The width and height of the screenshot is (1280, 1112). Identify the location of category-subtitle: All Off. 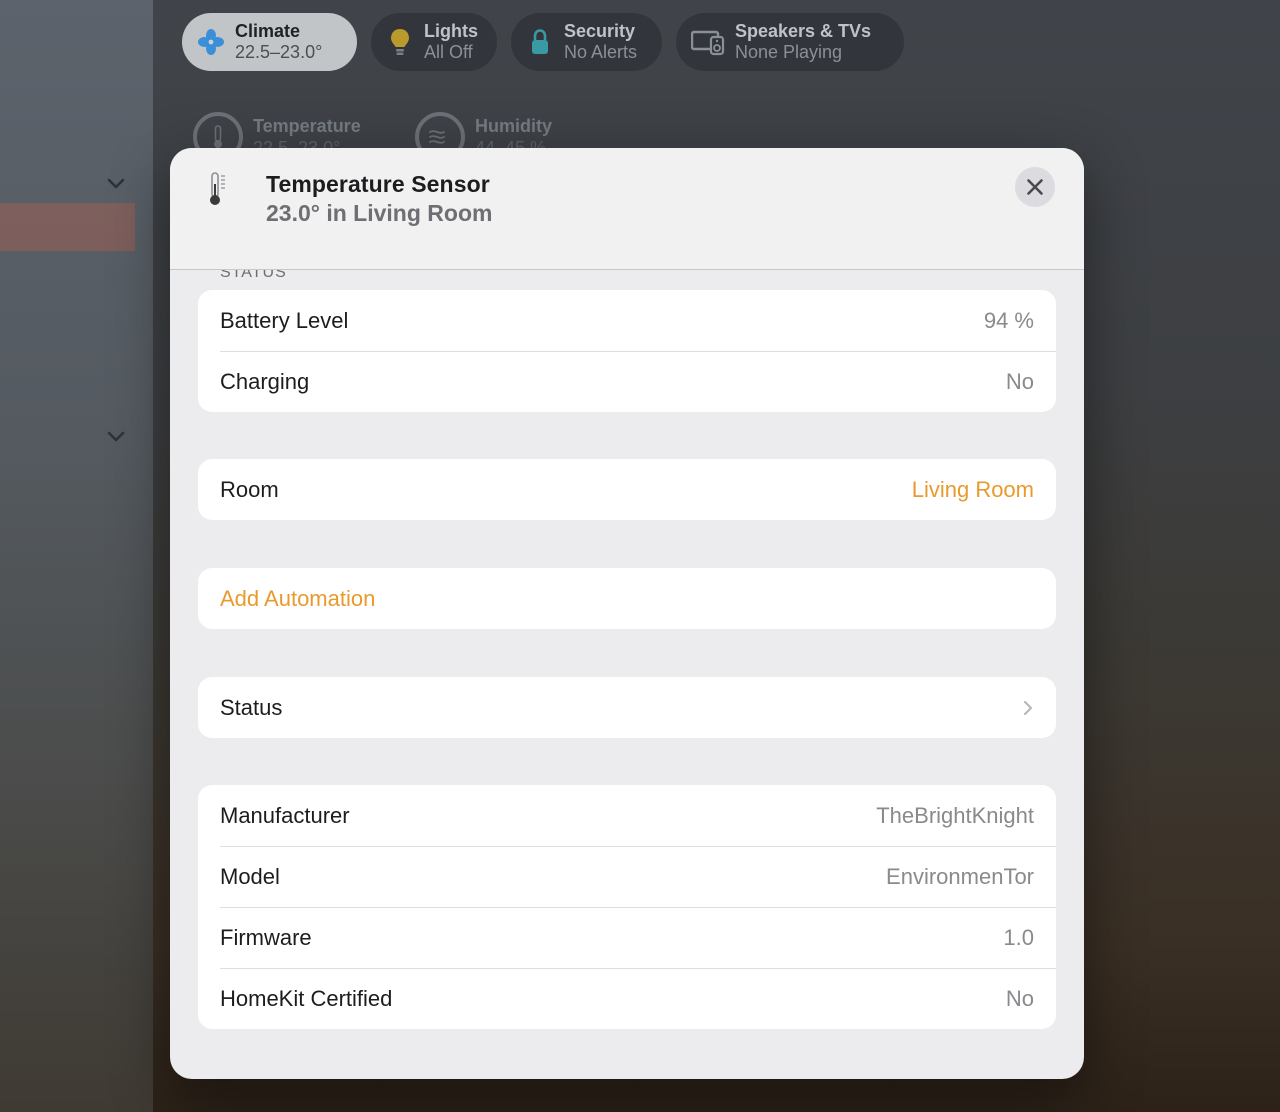
(448, 52).